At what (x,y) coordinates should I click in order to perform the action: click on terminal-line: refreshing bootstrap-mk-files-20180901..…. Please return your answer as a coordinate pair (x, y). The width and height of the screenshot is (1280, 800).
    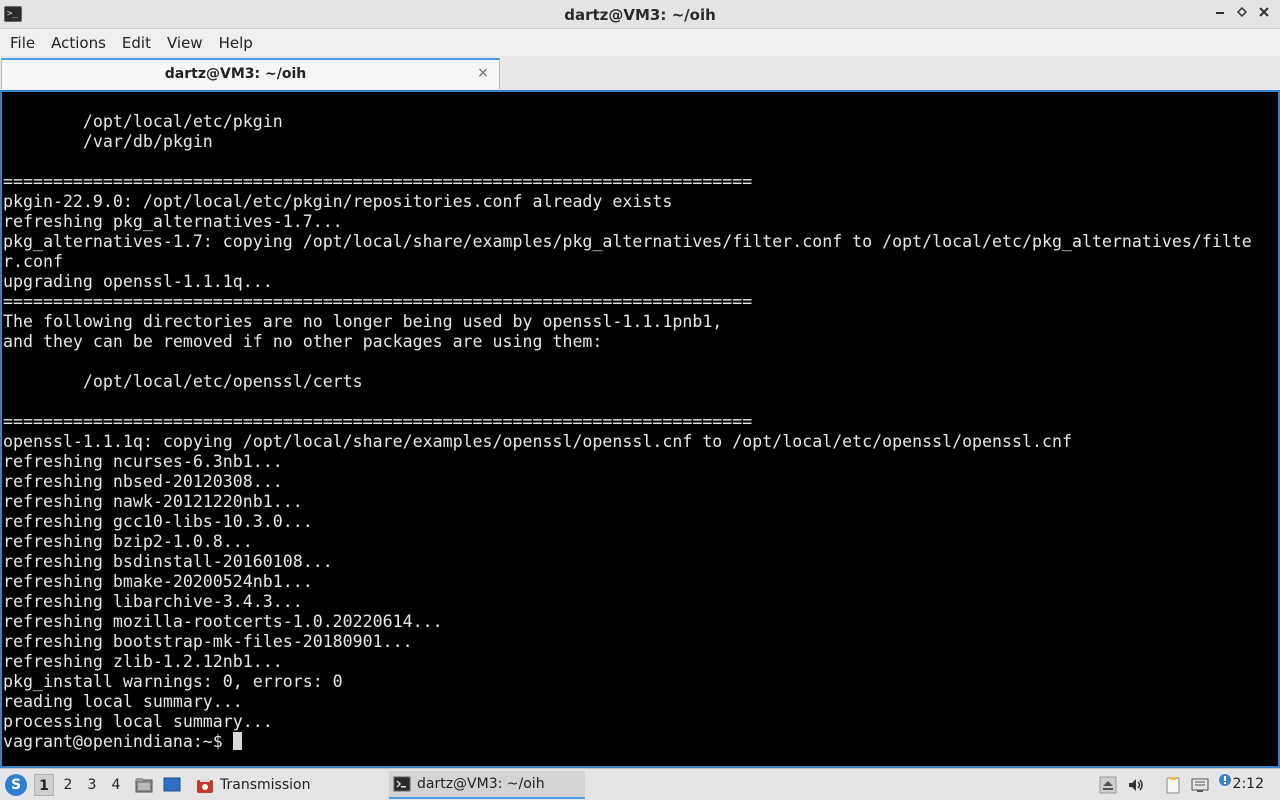
    Looking at the image, I should click on (208, 641).